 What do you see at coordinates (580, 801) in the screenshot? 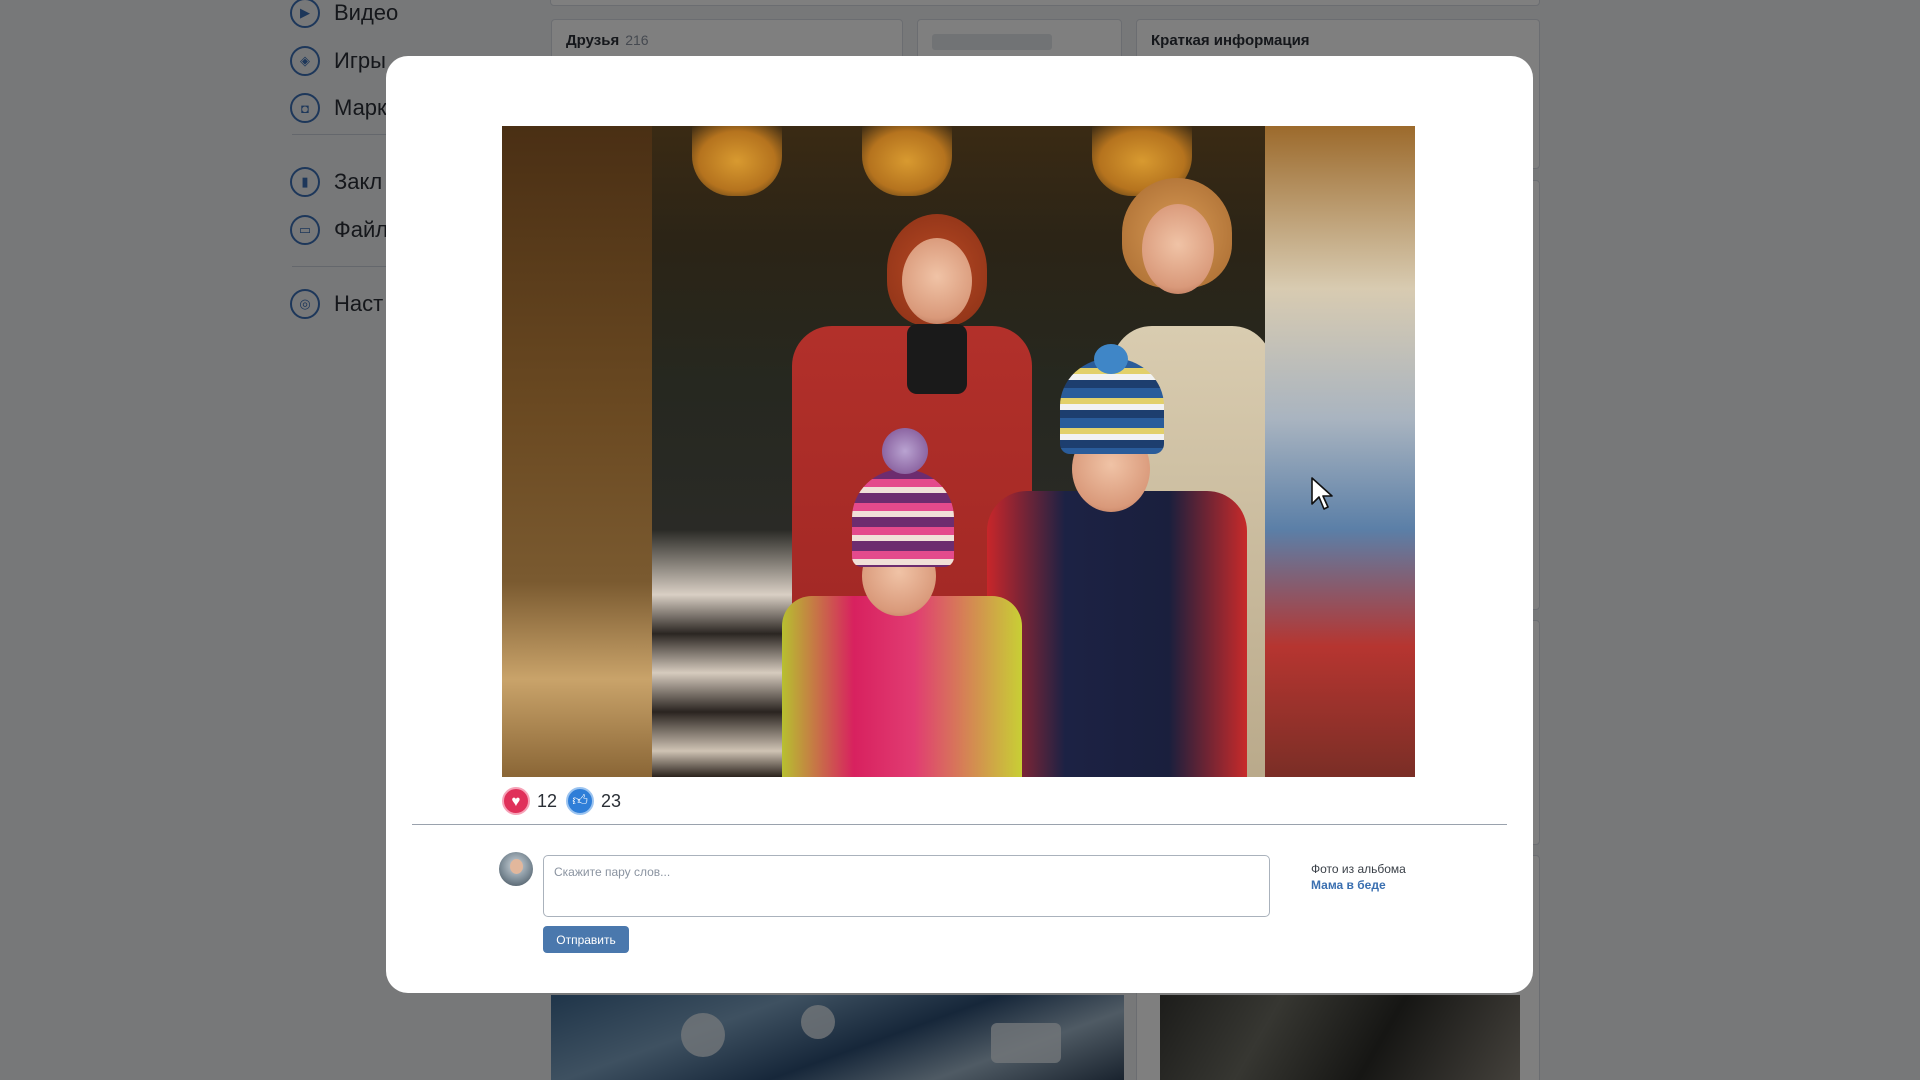
I see `thumbs-up-icon: 👍︎` at bounding box center [580, 801].